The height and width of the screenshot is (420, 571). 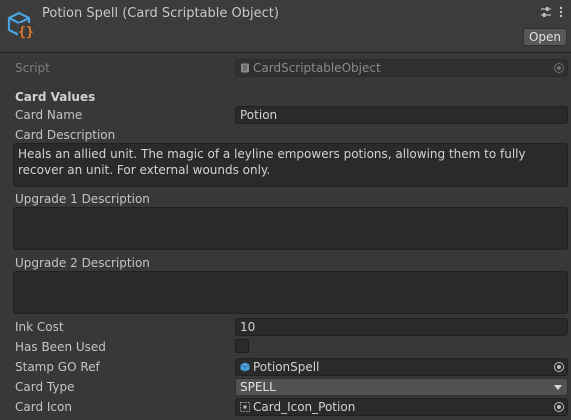 I want to click on section-title: Card Values, so click(x=55, y=97).